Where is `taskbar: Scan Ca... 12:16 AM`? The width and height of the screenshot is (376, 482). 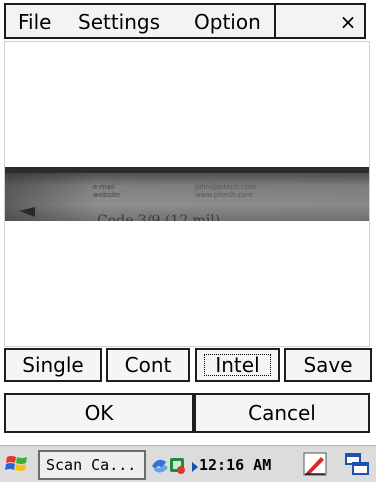
taskbar: Scan Ca... 12:16 AM is located at coordinates (188, 463).